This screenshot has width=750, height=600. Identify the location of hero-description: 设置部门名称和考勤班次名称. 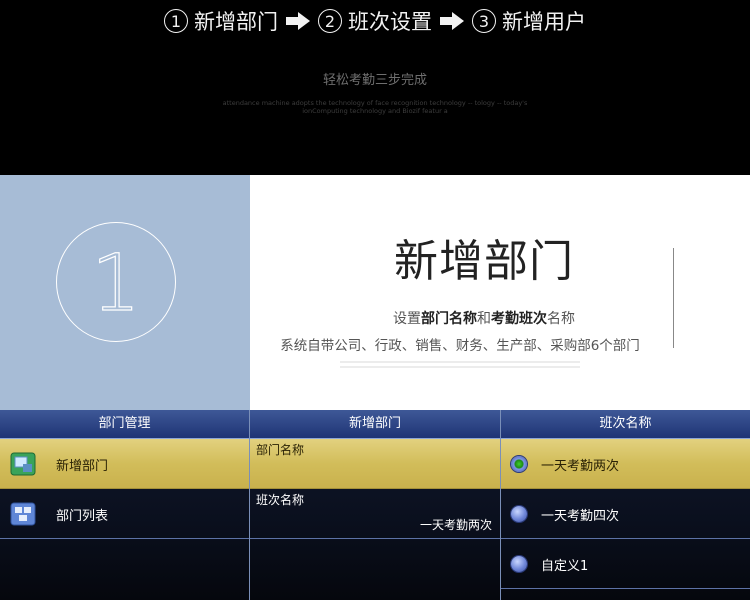
(484, 318).